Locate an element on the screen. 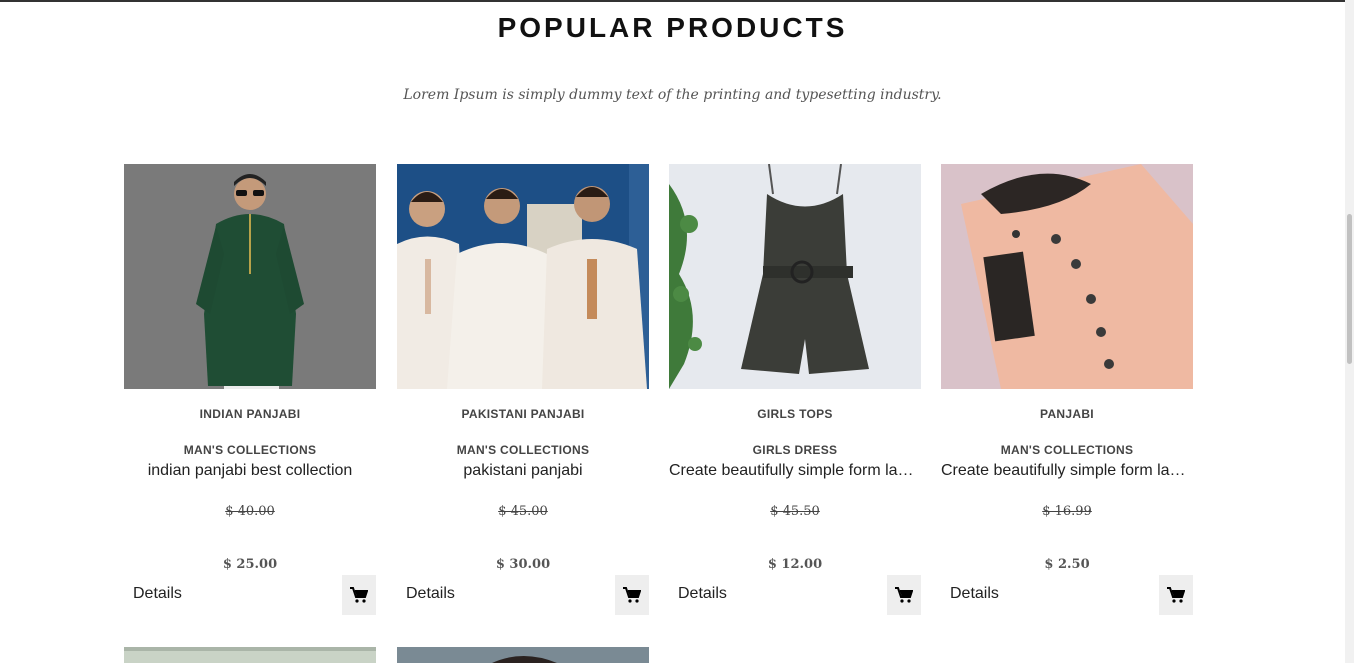 Image resolution: width=1354 pixels, height=663 pixels. sale-price: $ 2.50 is located at coordinates (1067, 564).